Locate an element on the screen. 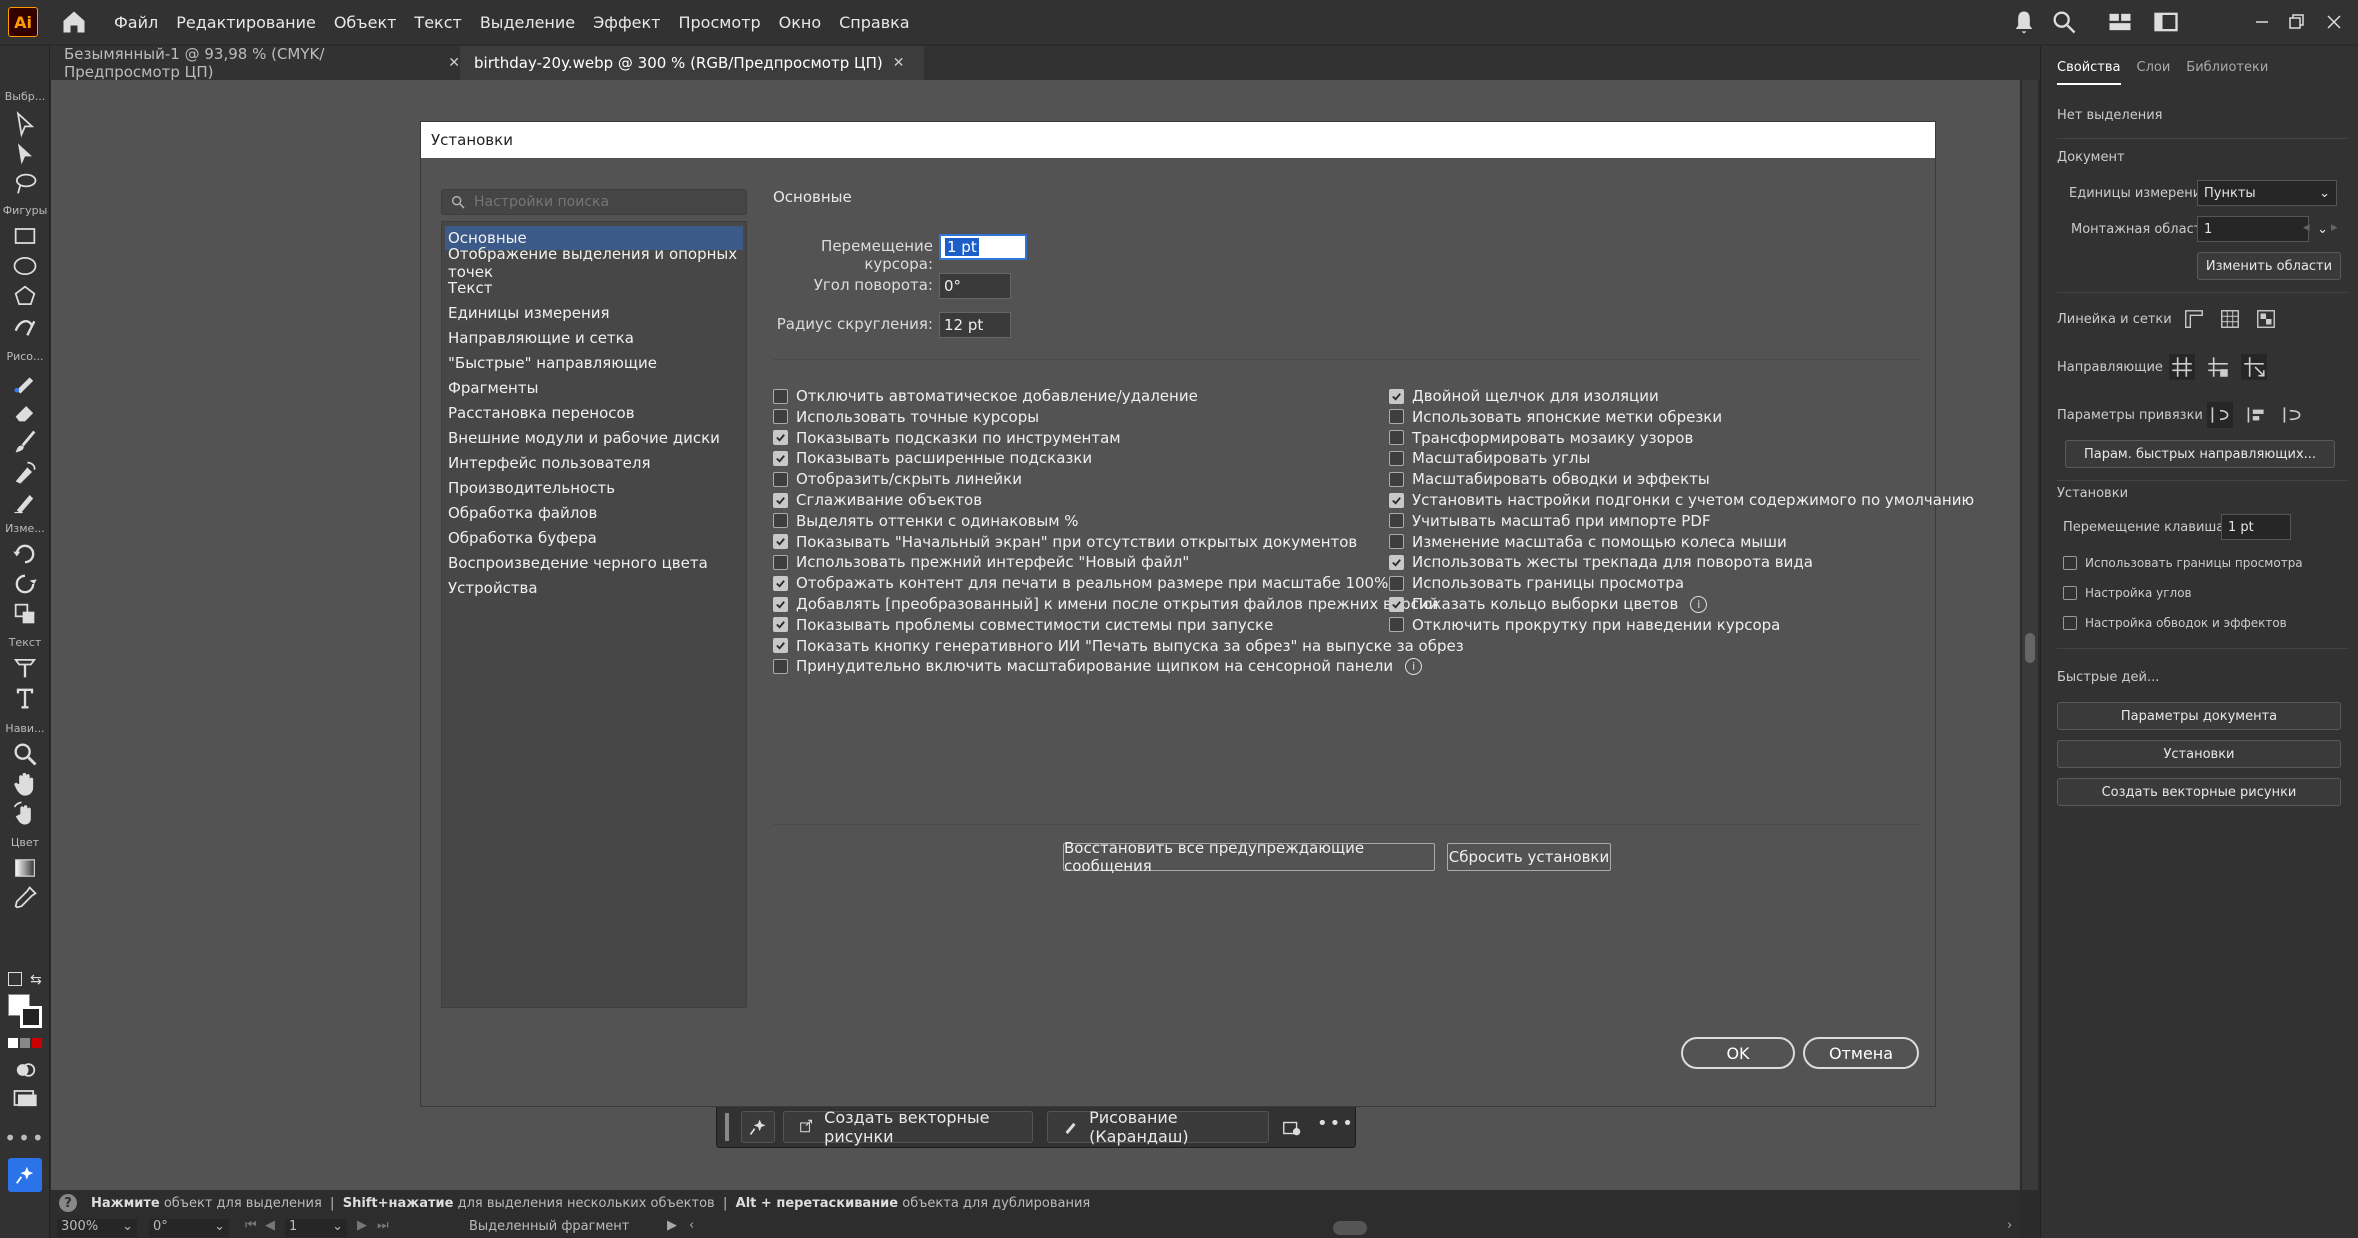  preference-option: Изменение масштаба с помощью колеса мыши is located at coordinates (1588, 542).